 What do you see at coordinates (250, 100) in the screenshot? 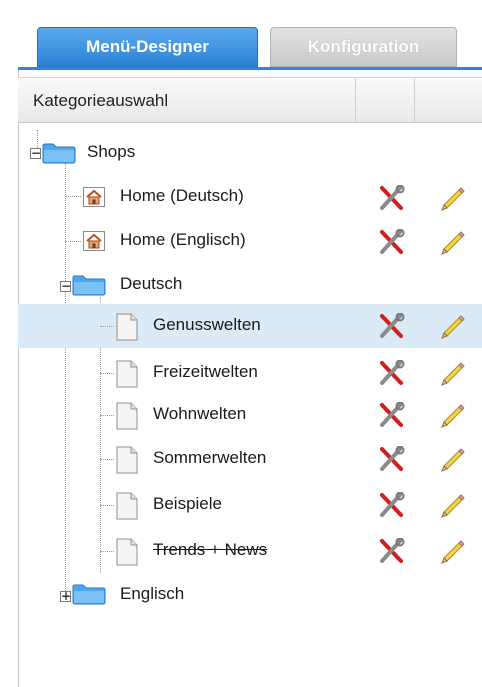
I see `column-header: Kategorieauswahl` at bounding box center [250, 100].